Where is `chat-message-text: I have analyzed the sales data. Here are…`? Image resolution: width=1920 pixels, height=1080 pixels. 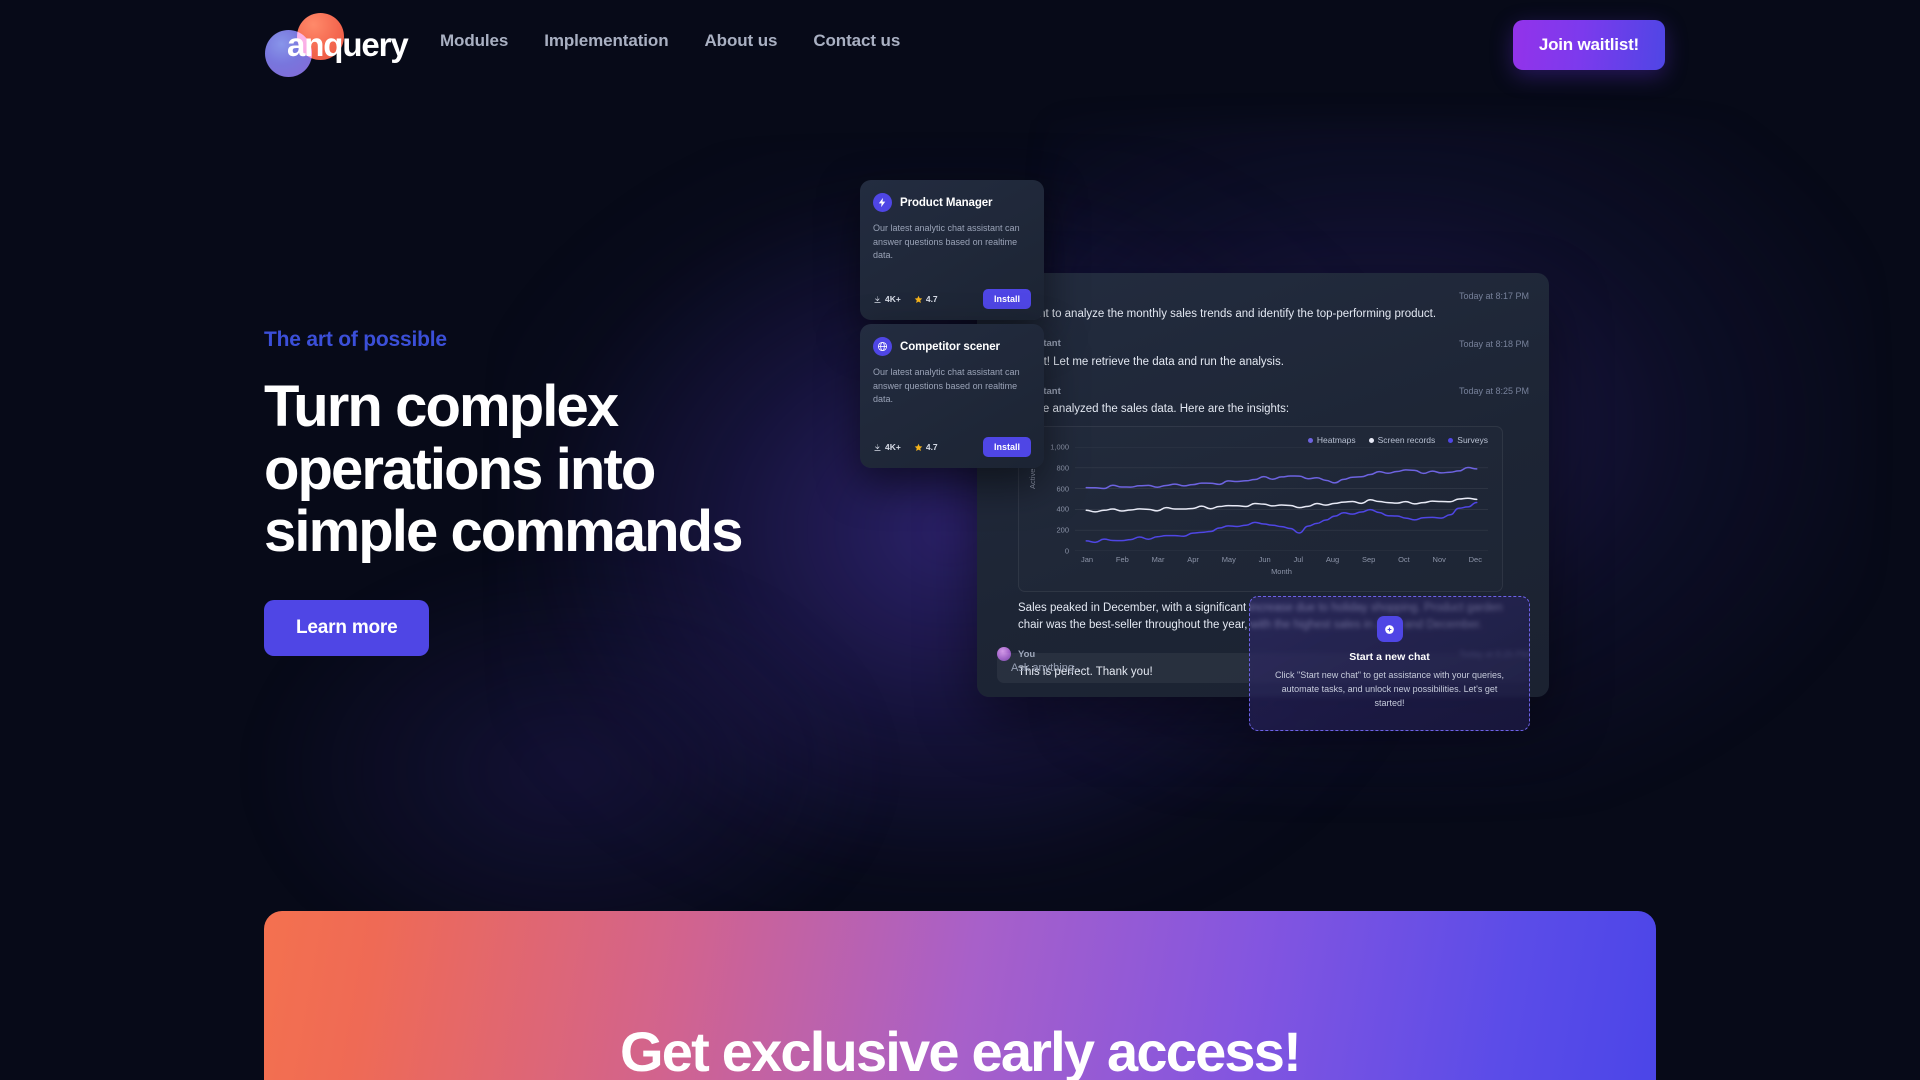 chat-message-text: I have analyzed the sales data. Here are… is located at coordinates (1154, 409).